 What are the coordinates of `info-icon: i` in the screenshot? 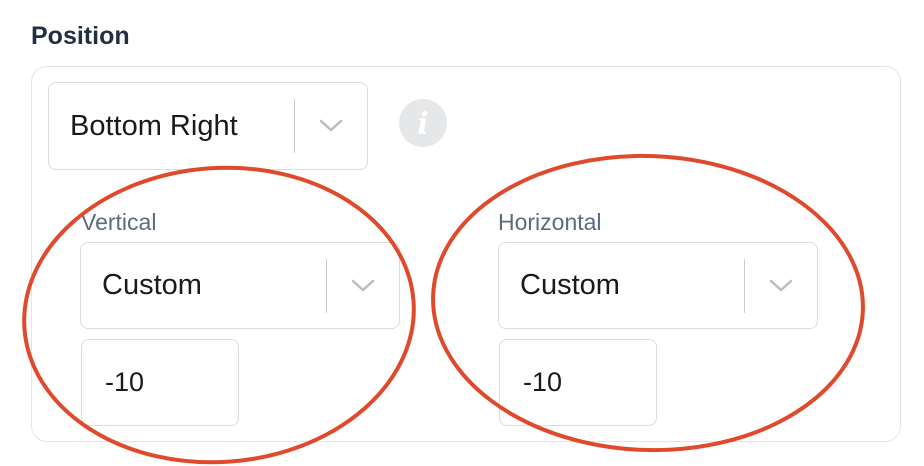 It's located at (423, 123).